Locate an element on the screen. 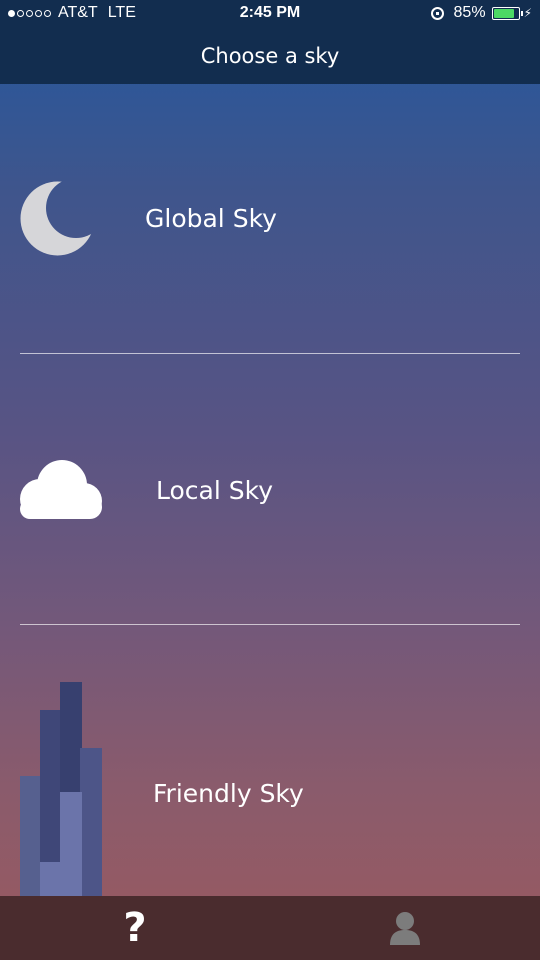 The height and width of the screenshot is (960, 540). profile-tab is located at coordinates (405, 928).